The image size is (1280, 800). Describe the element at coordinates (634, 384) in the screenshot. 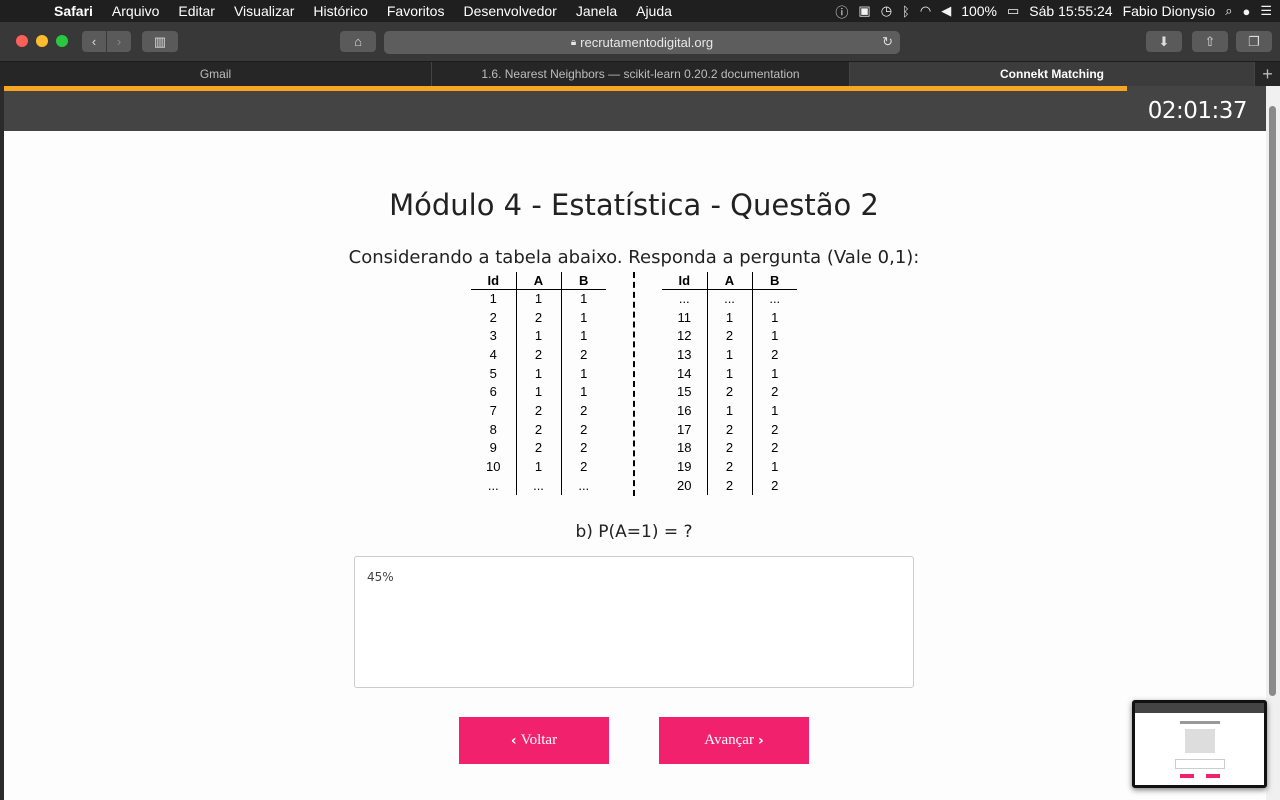

I see `table-divider` at that location.